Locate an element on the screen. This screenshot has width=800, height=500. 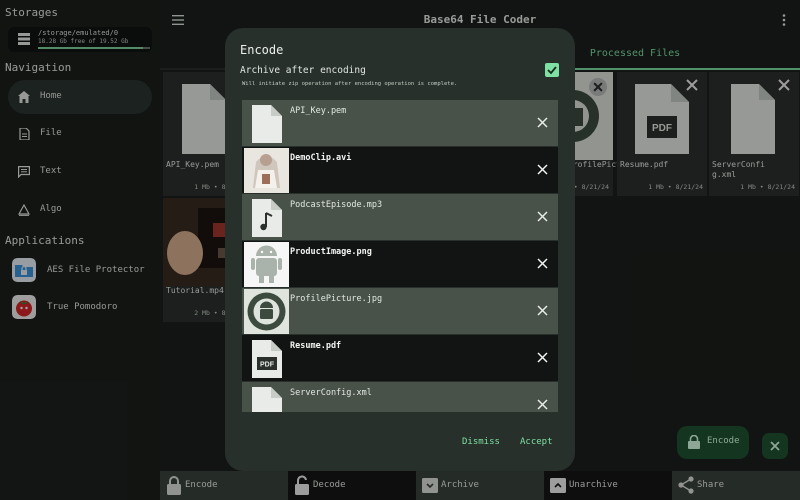
file-name: API_Key.pem is located at coordinates (318, 111).